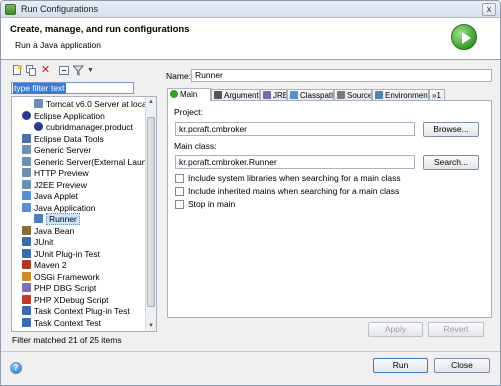 This screenshot has height=386, width=501. Describe the element at coordinates (26, 299) in the screenshot. I see `xdebug-icon` at that location.